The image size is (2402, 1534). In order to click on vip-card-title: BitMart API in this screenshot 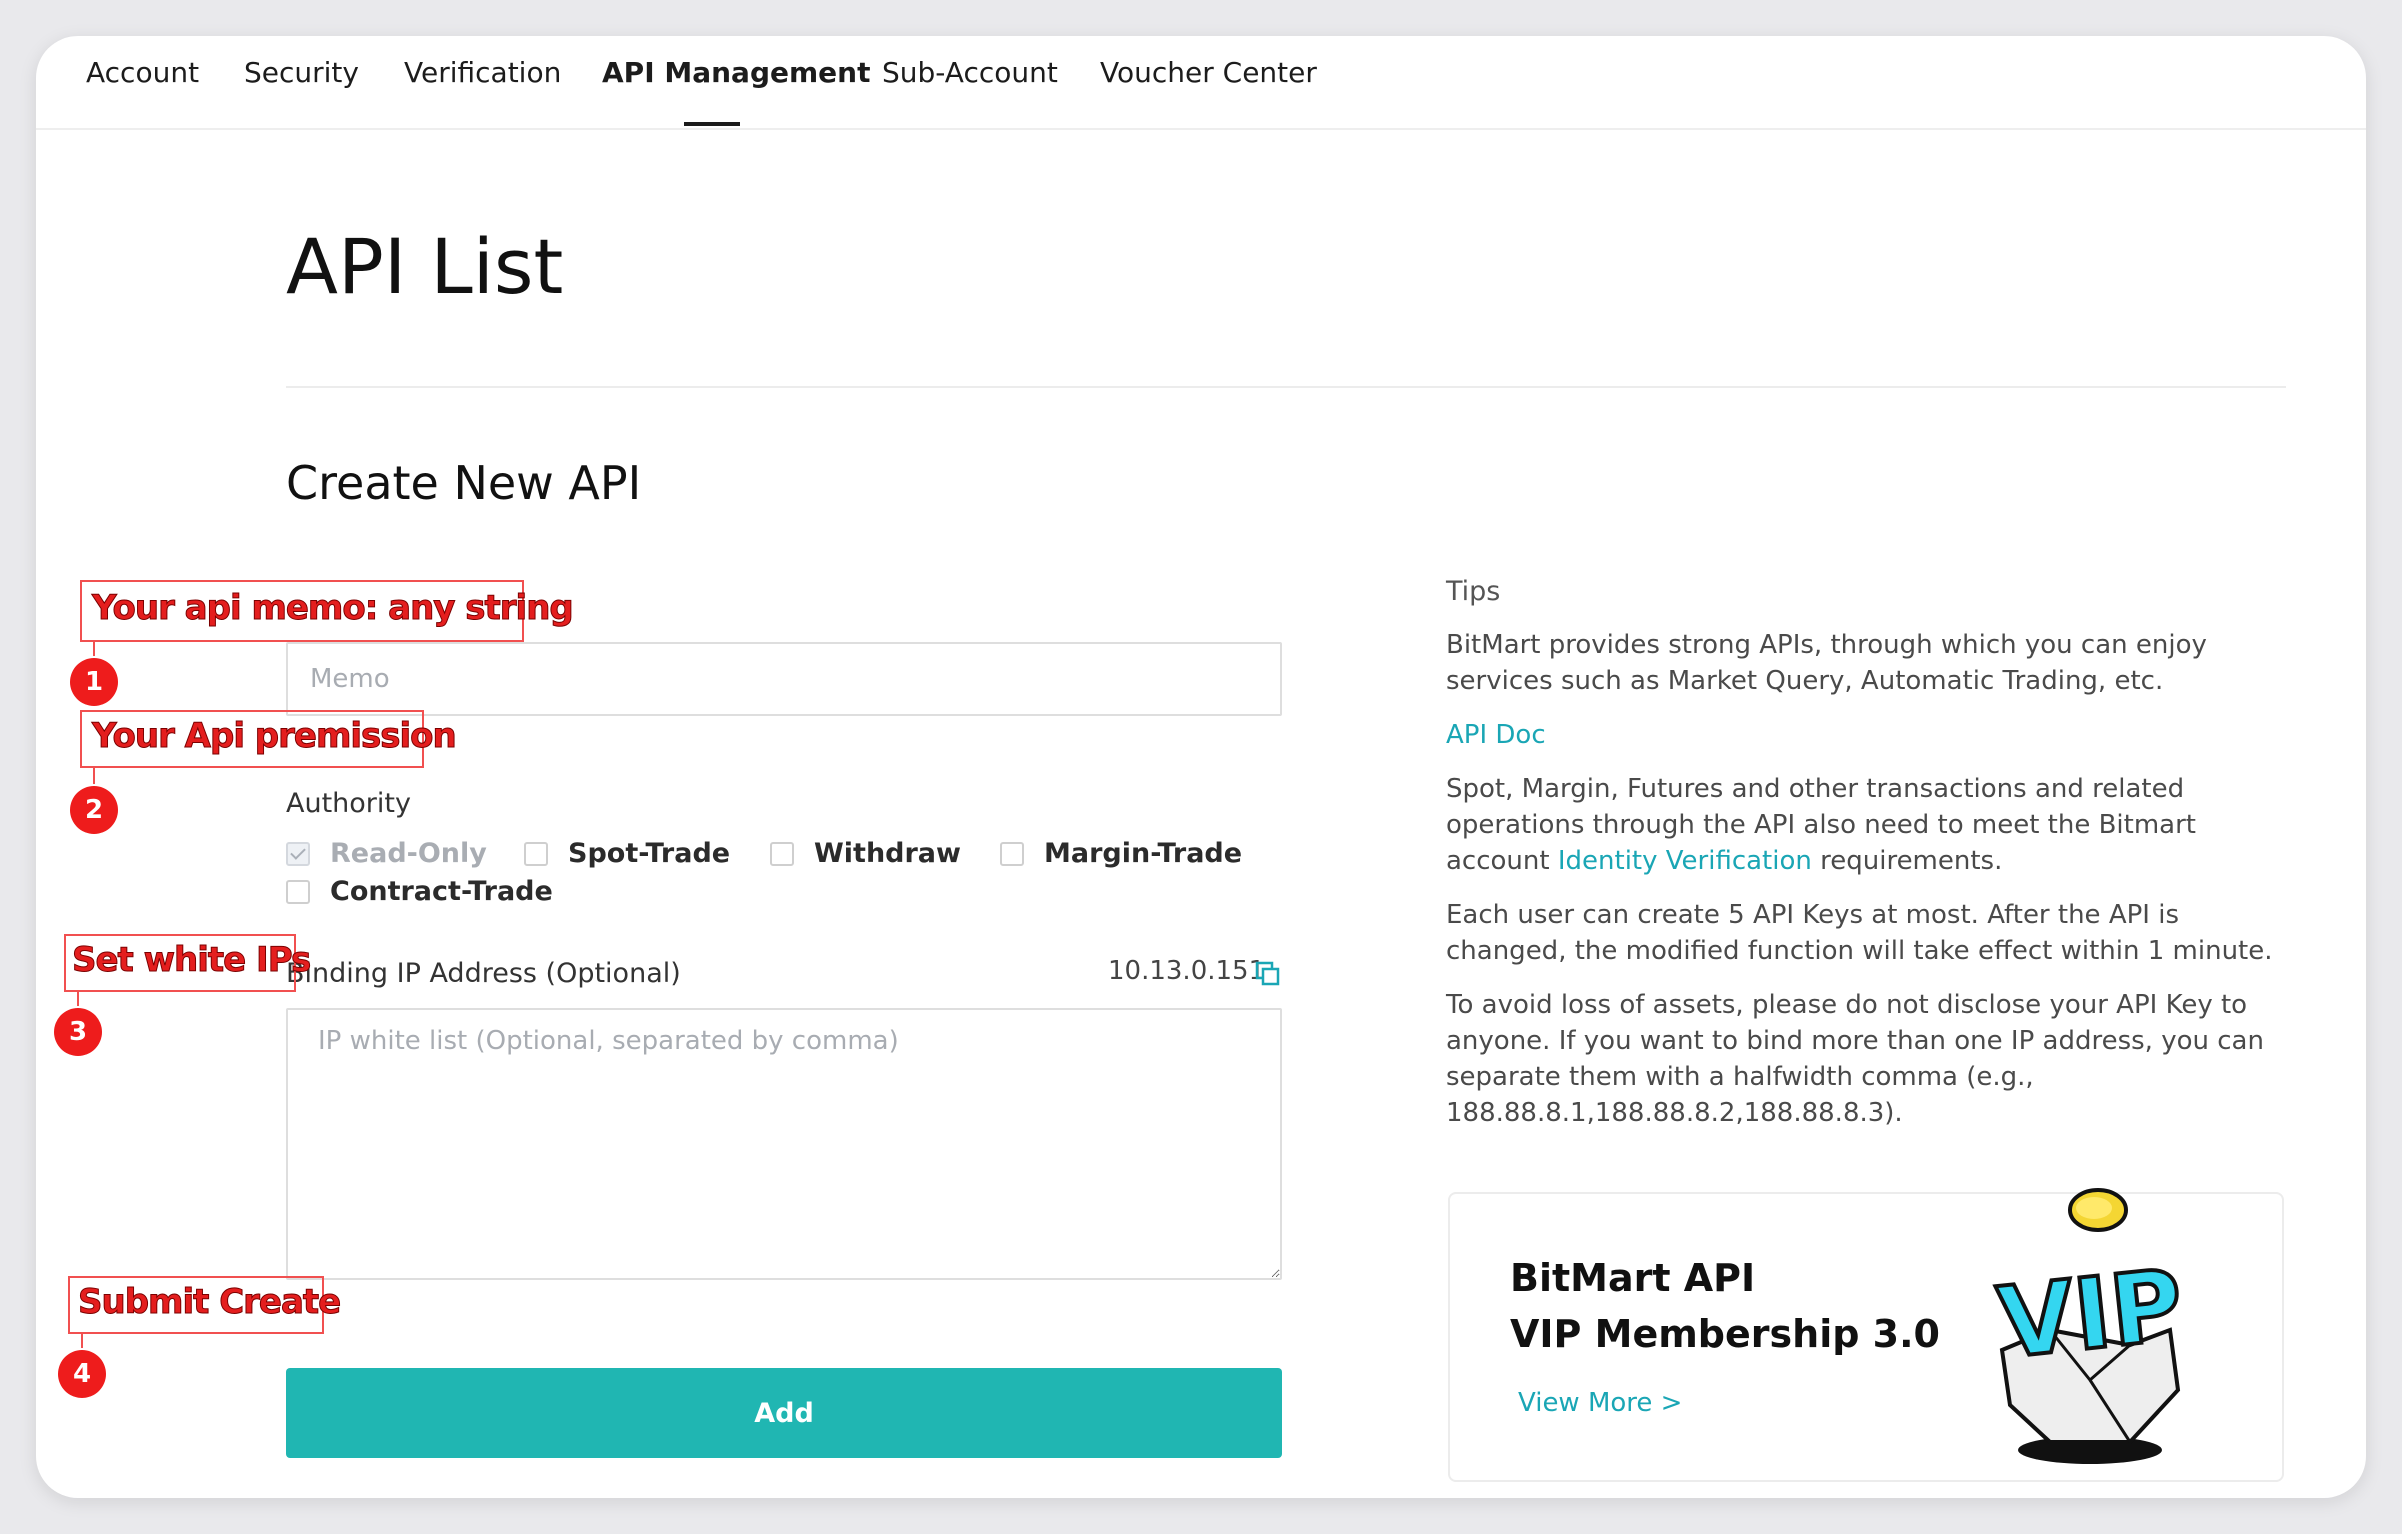, I will do `click(1633, 1278)`.